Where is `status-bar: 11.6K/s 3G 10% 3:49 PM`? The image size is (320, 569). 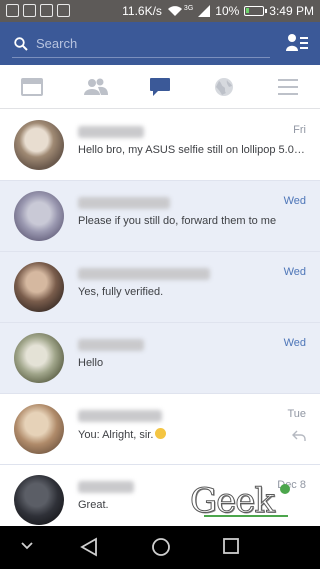
status-bar: 11.6K/s 3G 10% 3:49 PM is located at coordinates (160, 11).